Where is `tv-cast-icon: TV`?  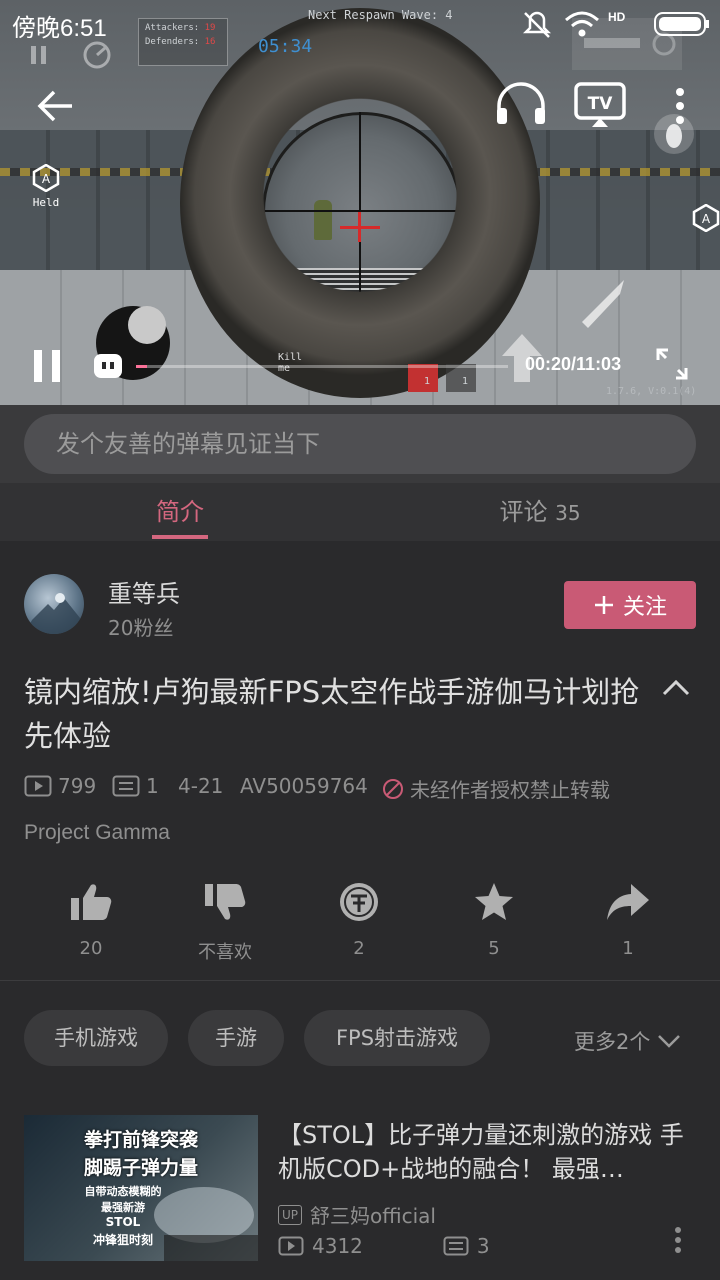
tv-cast-icon: TV is located at coordinates (600, 107).